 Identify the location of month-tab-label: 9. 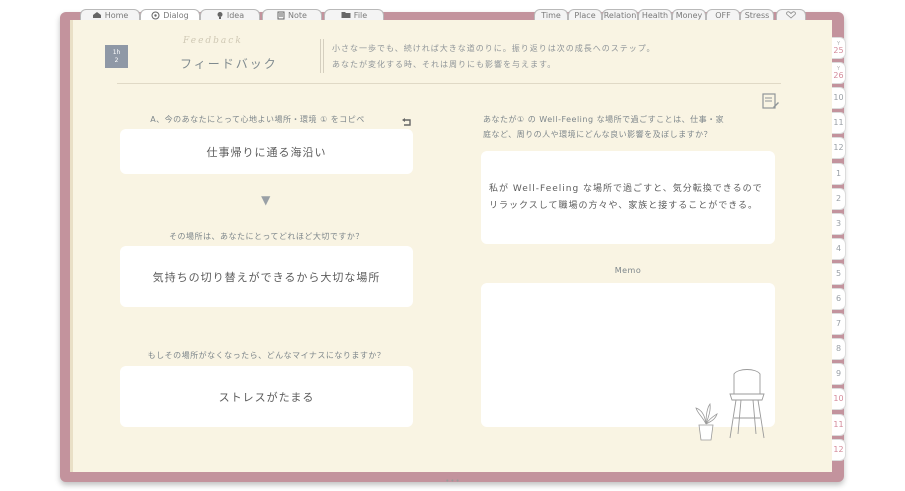
(838, 374).